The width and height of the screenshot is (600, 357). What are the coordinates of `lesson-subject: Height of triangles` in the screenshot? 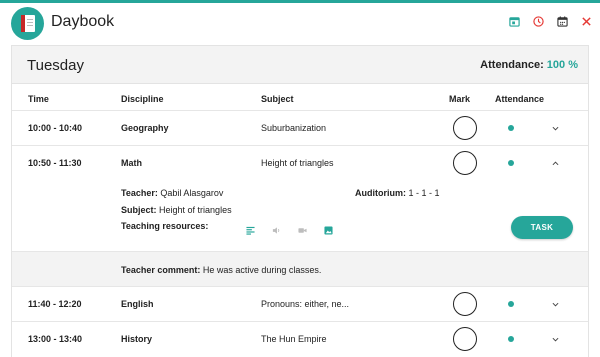 It's located at (297, 163).